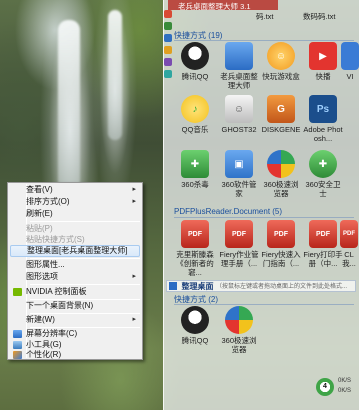 Image resolution: width=359 pixels, height=410 pixels. What do you see at coordinates (281, 109) in the screenshot?
I see `diskgenius-icon: G` at bounding box center [281, 109].